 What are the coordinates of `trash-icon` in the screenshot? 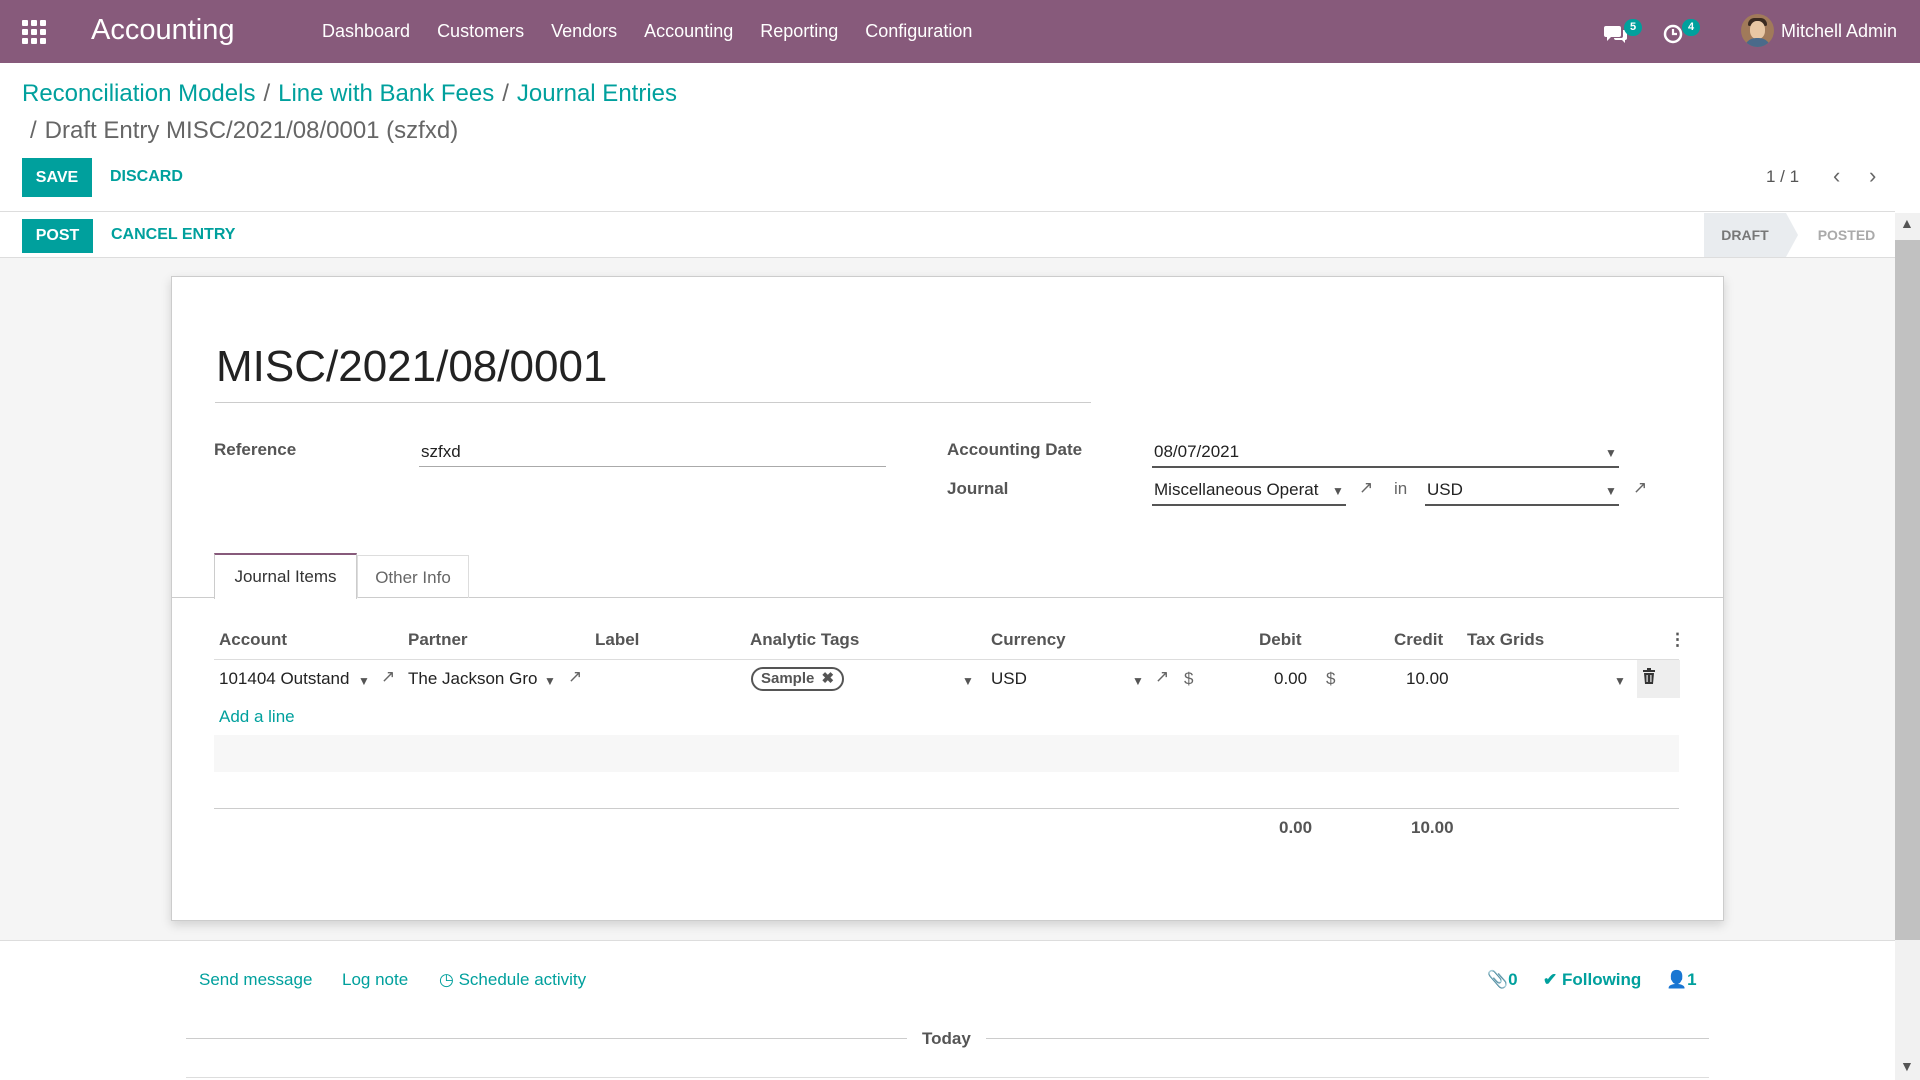 It's located at (1649, 676).